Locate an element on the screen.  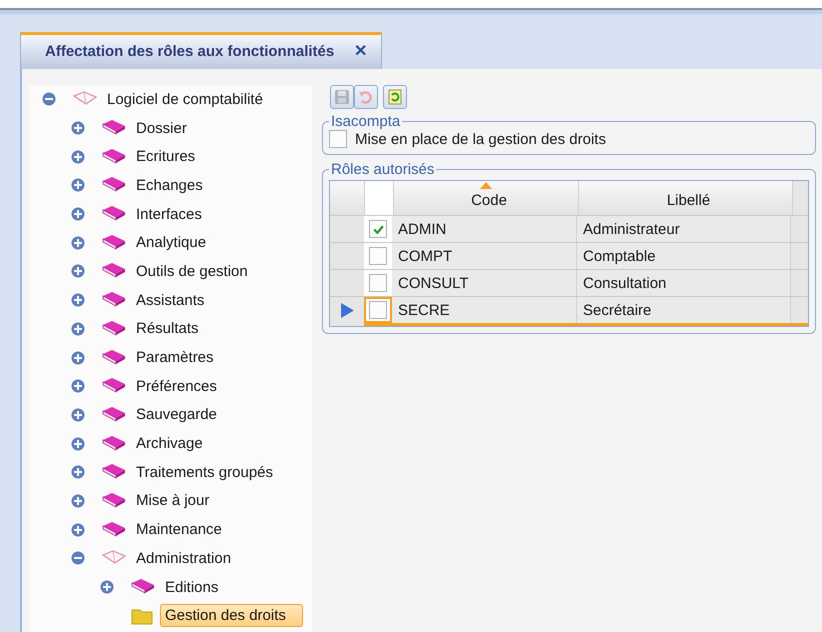
tree-item: Interfaces is located at coordinates (169, 214).